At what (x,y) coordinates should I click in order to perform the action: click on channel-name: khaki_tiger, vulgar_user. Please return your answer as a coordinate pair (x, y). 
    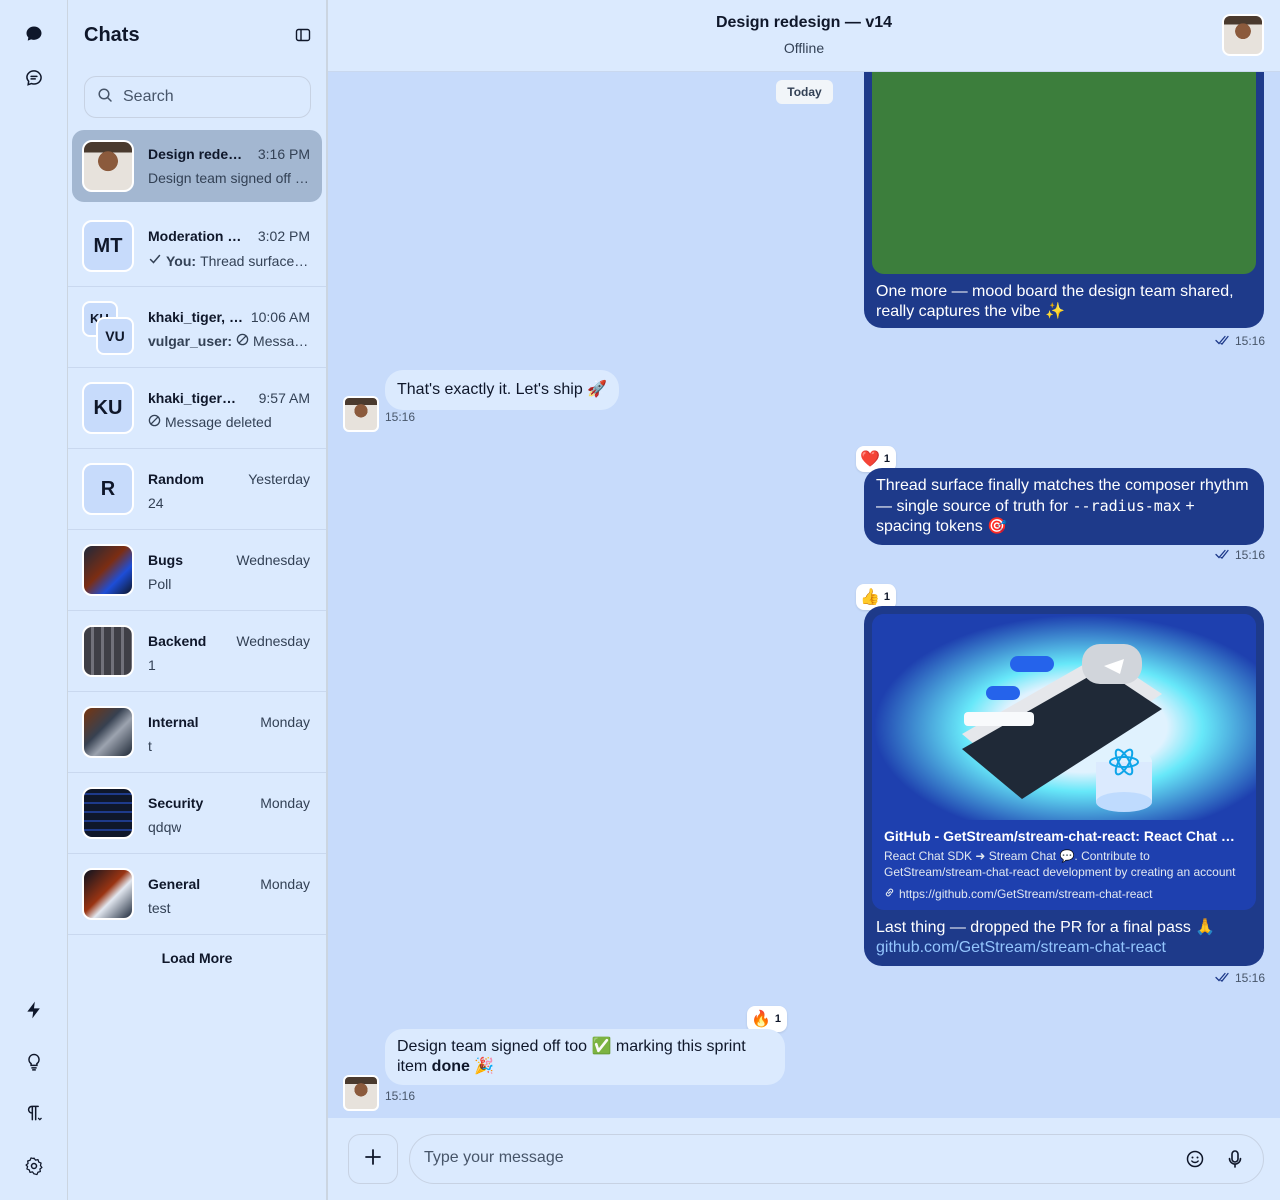
    Looking at the image, I should click on (195, 317).